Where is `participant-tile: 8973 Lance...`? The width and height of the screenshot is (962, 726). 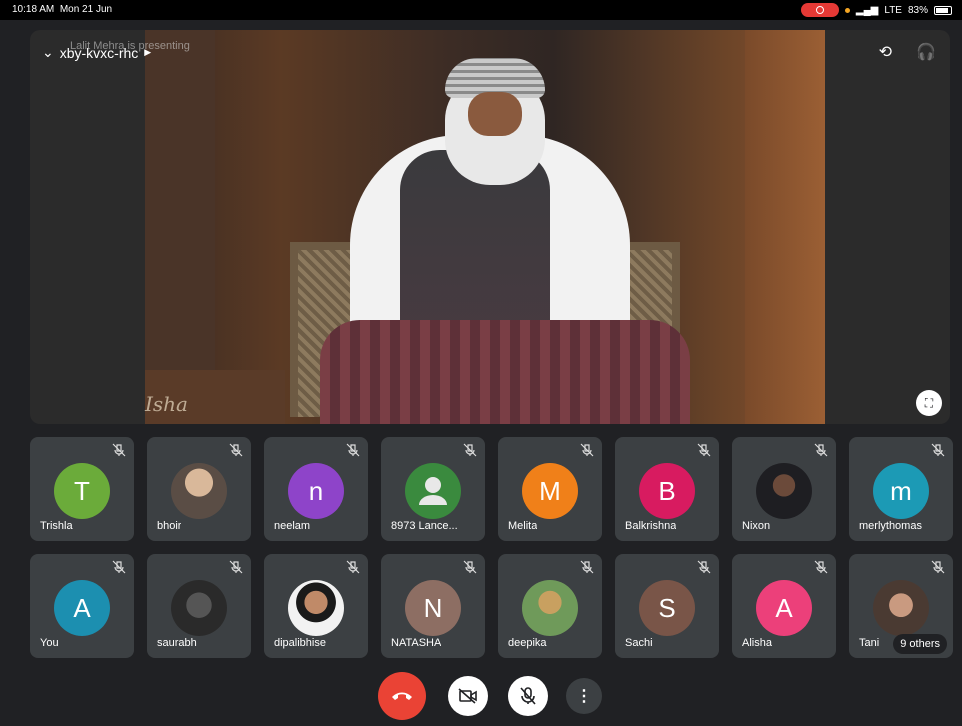
participant-tile: 8973 Lance... is located at coordinates (433, 489).